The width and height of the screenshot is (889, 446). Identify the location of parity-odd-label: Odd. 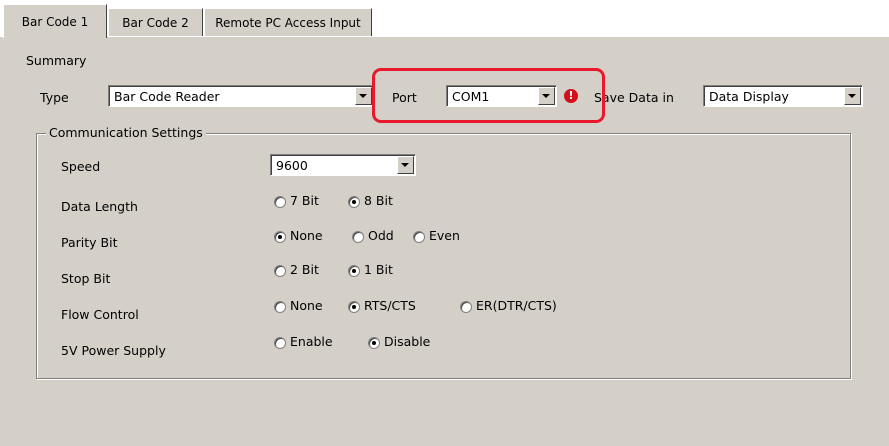
(381, 235).